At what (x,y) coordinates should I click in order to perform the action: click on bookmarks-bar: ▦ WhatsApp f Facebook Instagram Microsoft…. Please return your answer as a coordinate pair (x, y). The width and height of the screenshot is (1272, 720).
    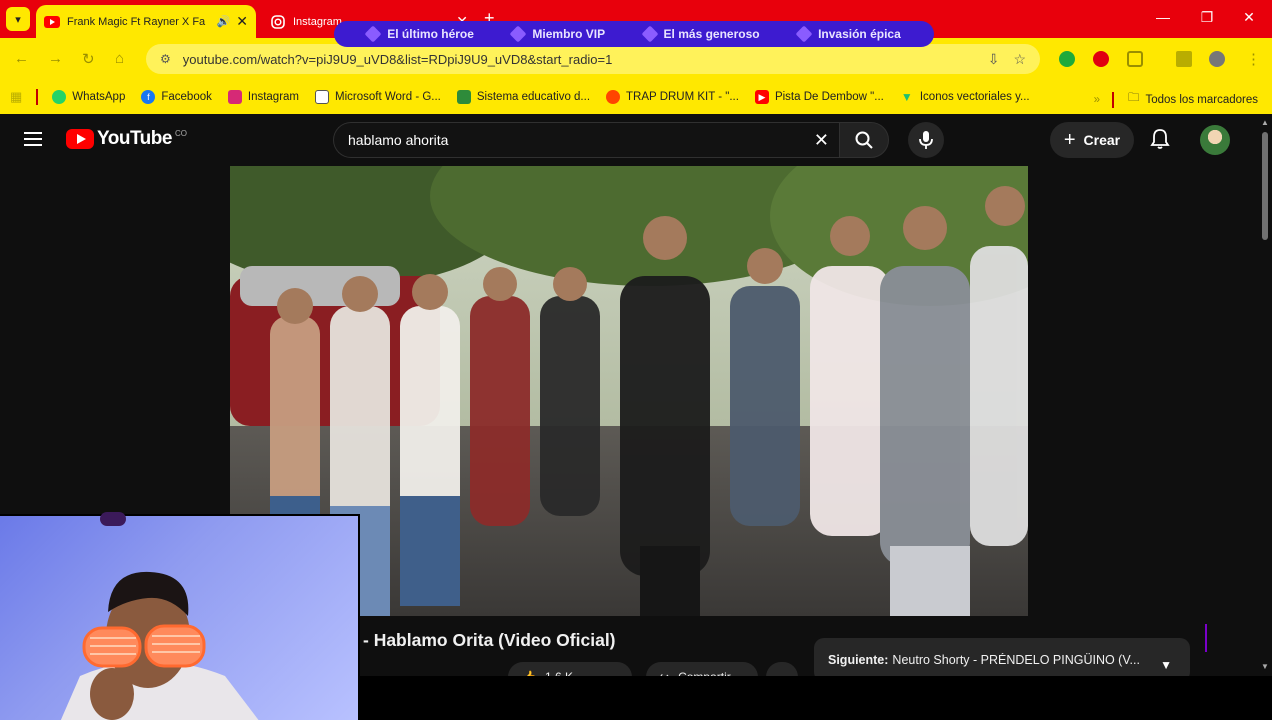
    Looking at the image, I should click on (636, 97).